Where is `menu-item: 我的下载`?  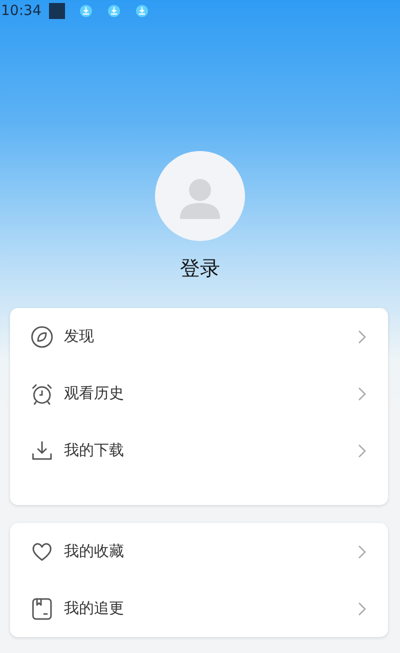 menu-item: 我的下载 is located at coordinates (205, 450).